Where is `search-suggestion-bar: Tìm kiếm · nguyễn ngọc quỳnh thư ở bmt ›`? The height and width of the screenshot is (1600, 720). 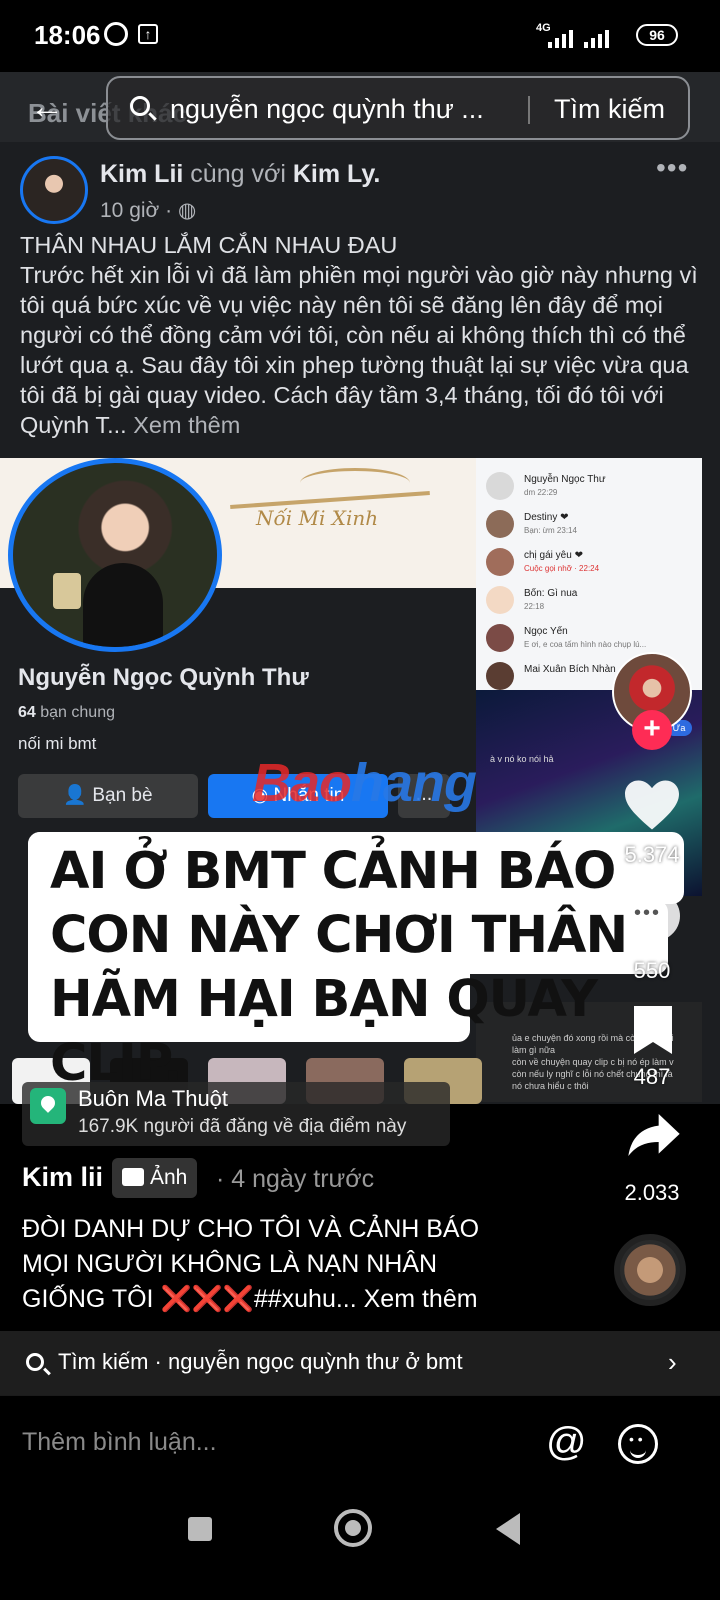 search-suggestion-bar: Tìm kiếm · nguyễn ngọc quỳnh thư ở bmt › is located at coordinates (360, 1363).